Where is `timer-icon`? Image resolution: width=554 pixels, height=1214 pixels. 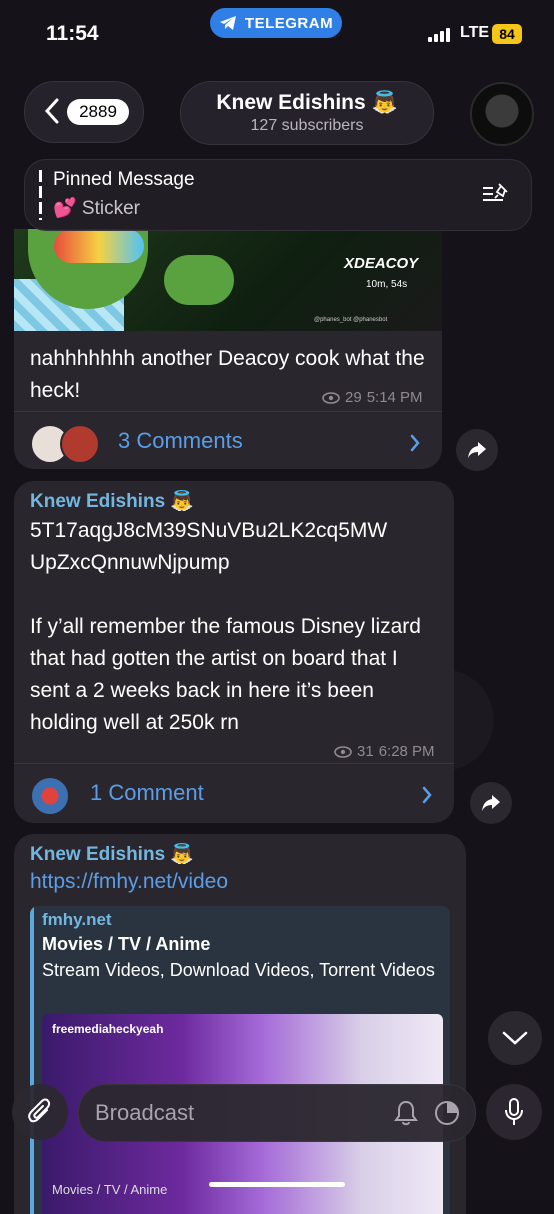 timer-icon is located at coordinates (447, 1113).